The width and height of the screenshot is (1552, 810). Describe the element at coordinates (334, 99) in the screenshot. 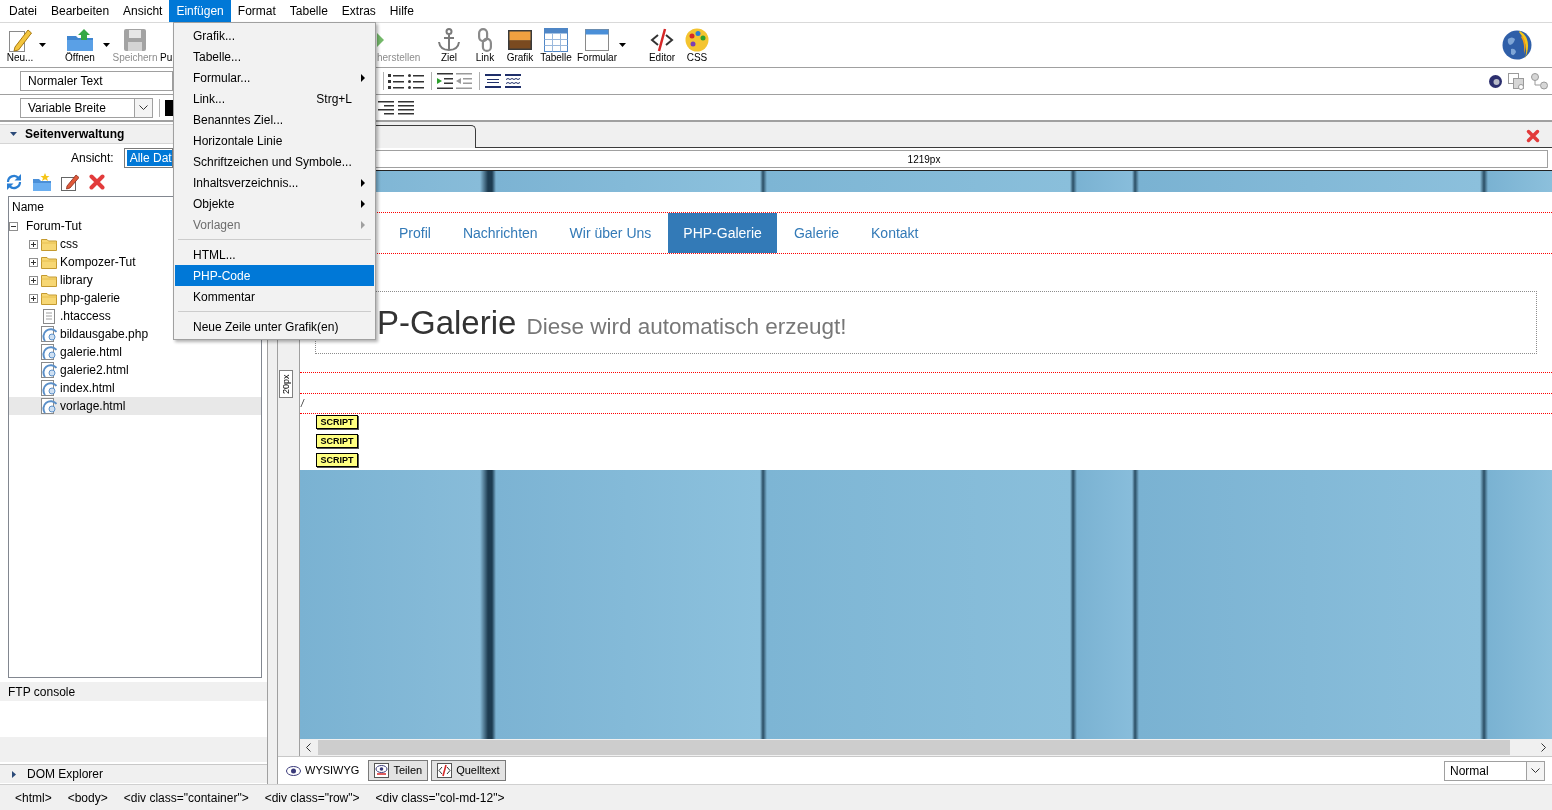

I see `shortcut-label: Strg+L` at that location.